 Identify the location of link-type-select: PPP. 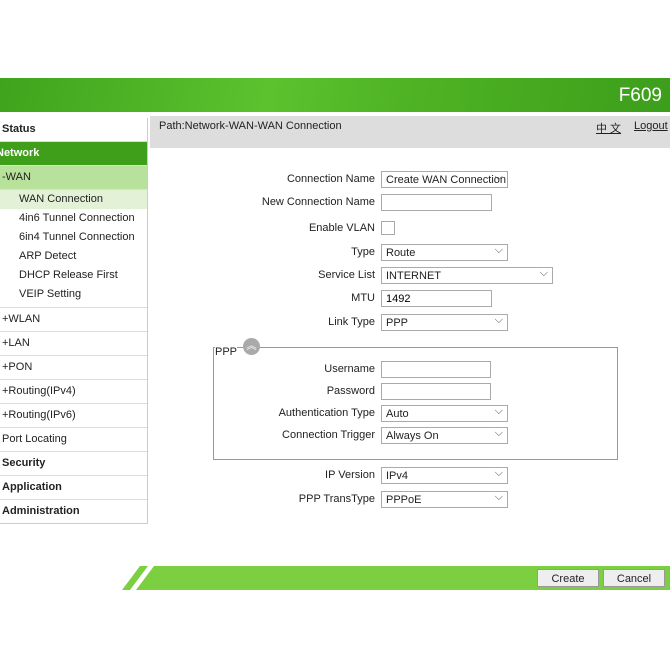
(444, 322).